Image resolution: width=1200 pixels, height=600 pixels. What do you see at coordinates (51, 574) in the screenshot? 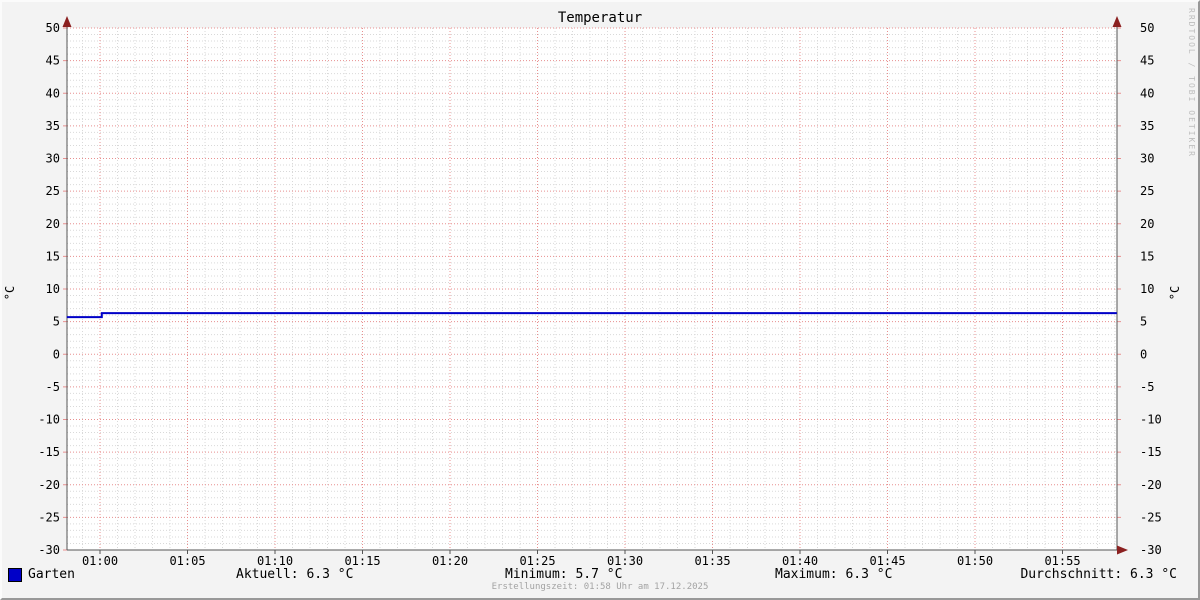
I see `legend-series-name: Garten` at bounding box center [51, 574].